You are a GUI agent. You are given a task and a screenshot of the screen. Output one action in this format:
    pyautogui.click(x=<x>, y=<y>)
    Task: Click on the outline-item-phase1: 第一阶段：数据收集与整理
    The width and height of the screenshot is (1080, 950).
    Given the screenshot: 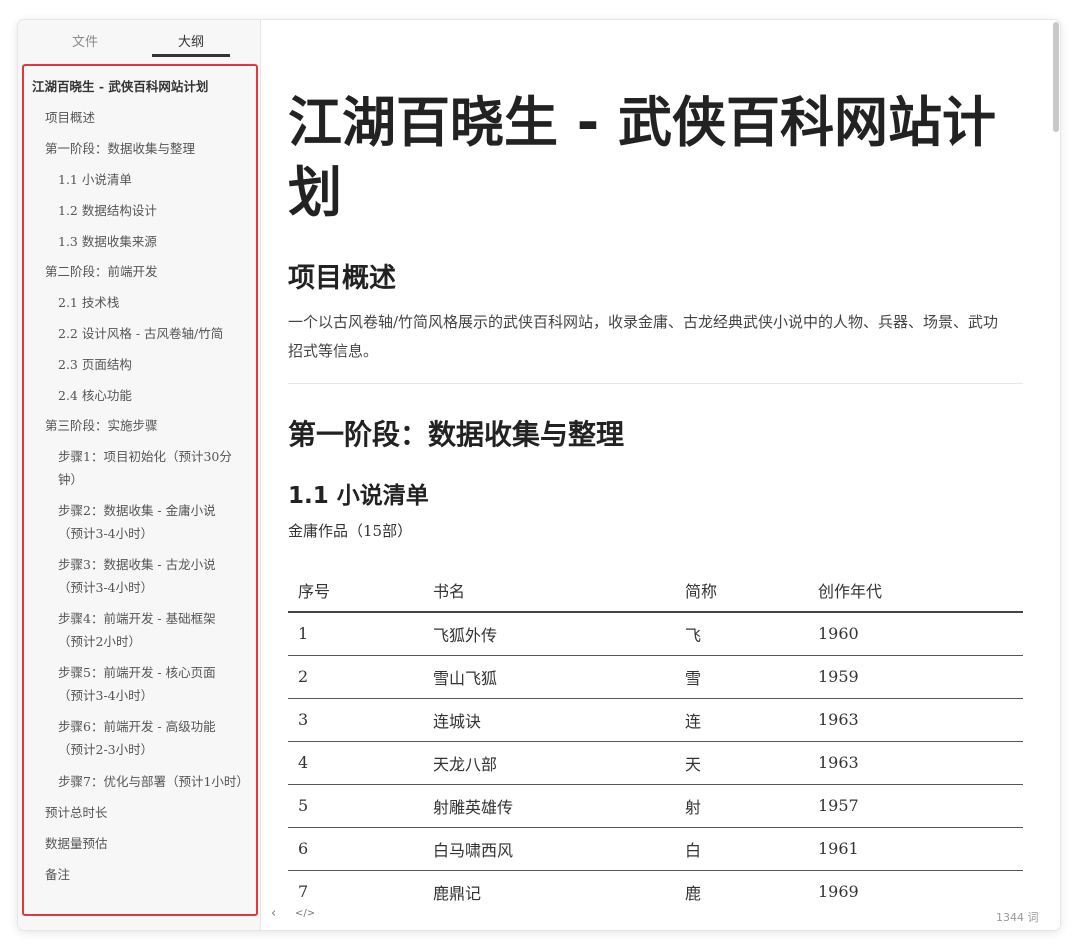 What is the action you would take?
    pyautogui.click(x=120, y=148)
    